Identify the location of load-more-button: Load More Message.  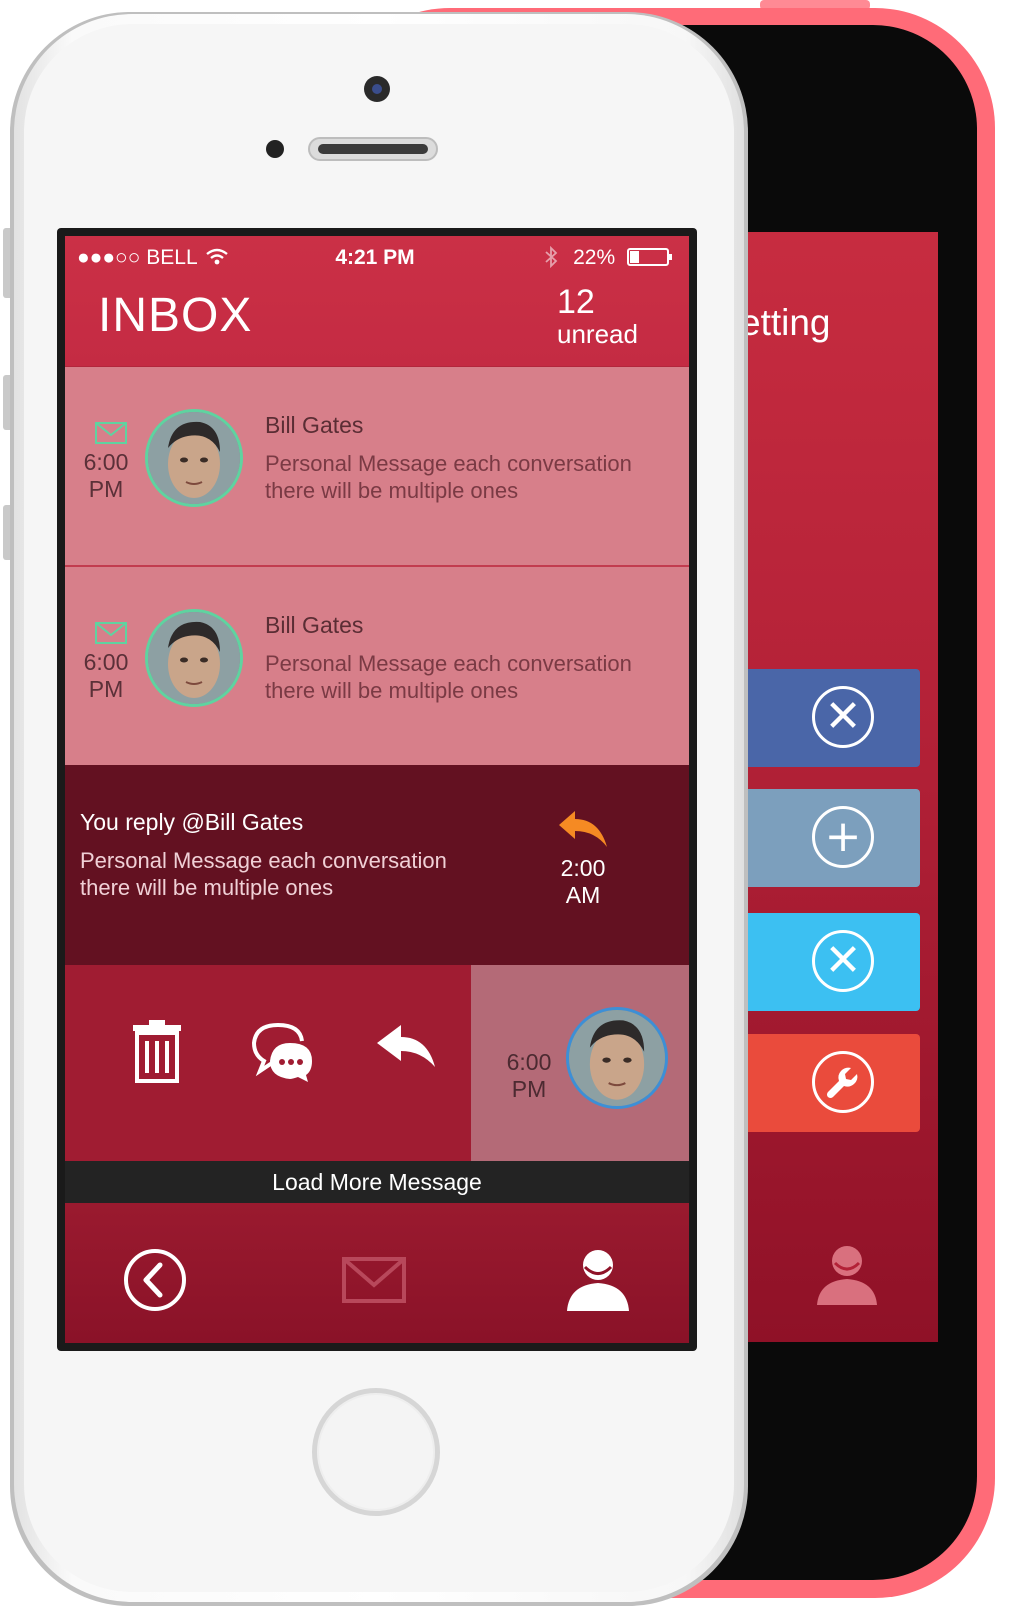
(377, 1182).